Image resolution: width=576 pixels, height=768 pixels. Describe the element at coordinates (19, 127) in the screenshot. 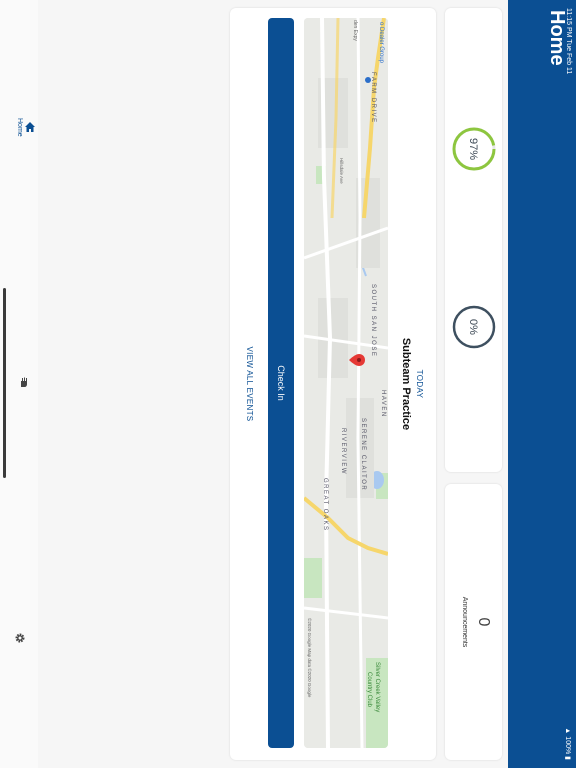

I see `sidebar-item-label: Home` at that location.